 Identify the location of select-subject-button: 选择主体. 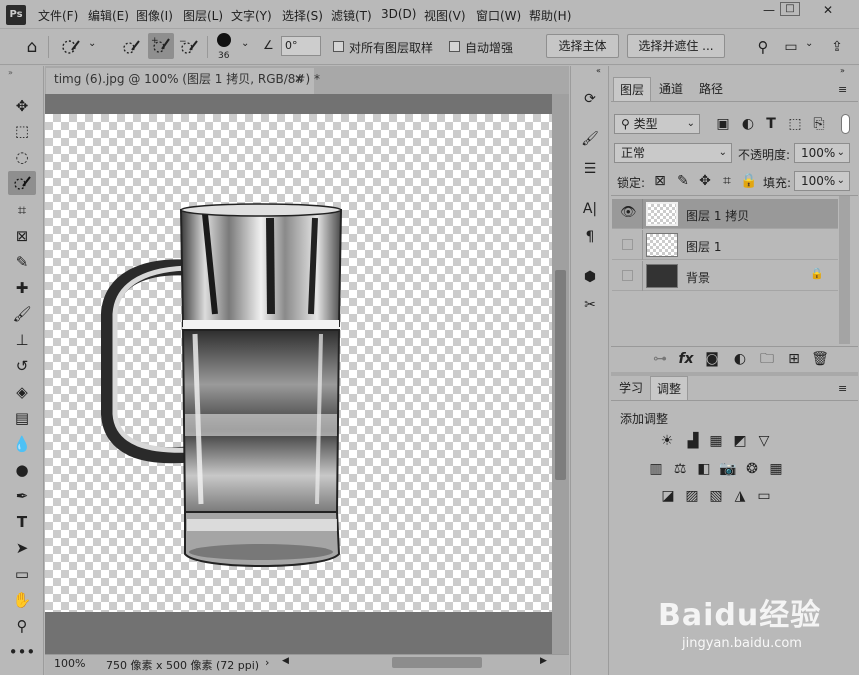
(582, 46).